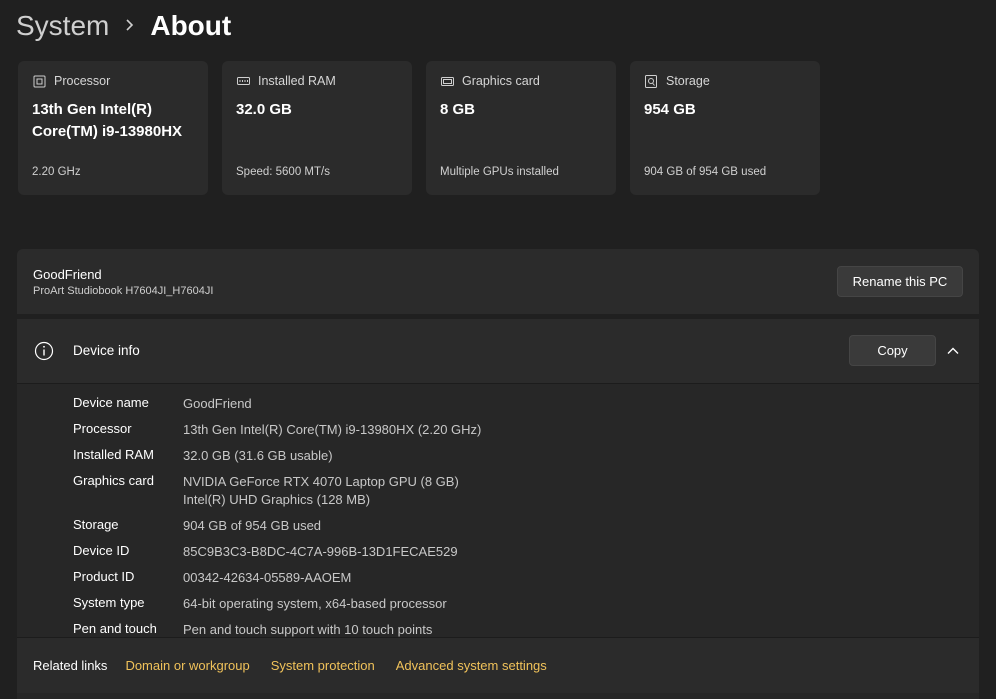 The image size is (996, 699). Describe the element at coordinates (123, 26) in the screenshot. I see `breadcrumb: System About` at that location.